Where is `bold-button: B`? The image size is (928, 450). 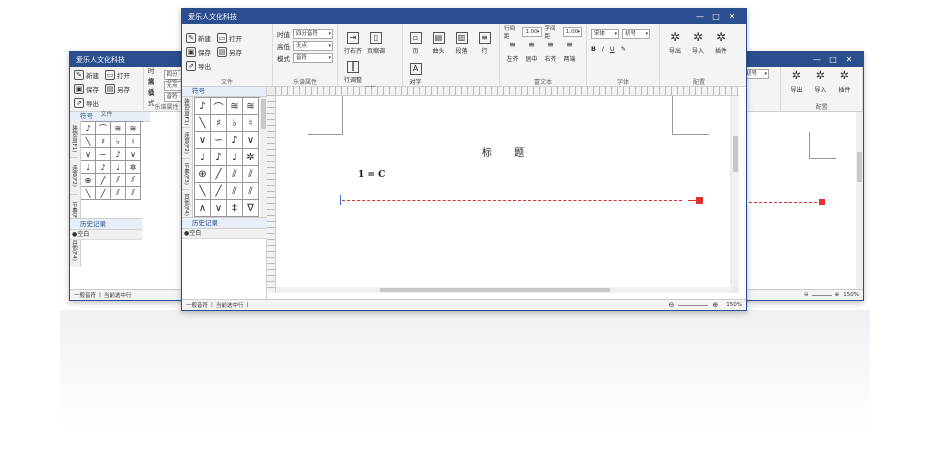
bold-button: B is located at coordinates (593, 49).